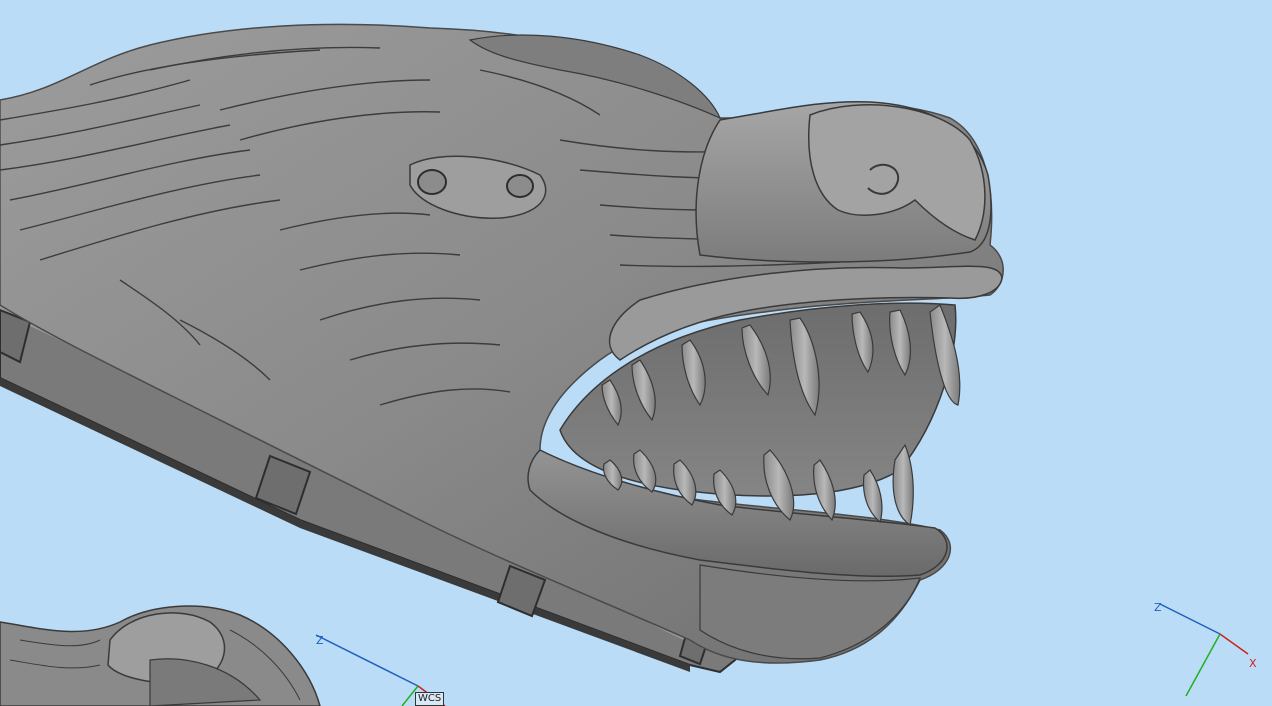 The width and height of the screenshot is (1272, 706). What do you see at coordinates (1190, 619) in the screenshot?
I see `view-z-axis` at bounding box center [1190, 619].